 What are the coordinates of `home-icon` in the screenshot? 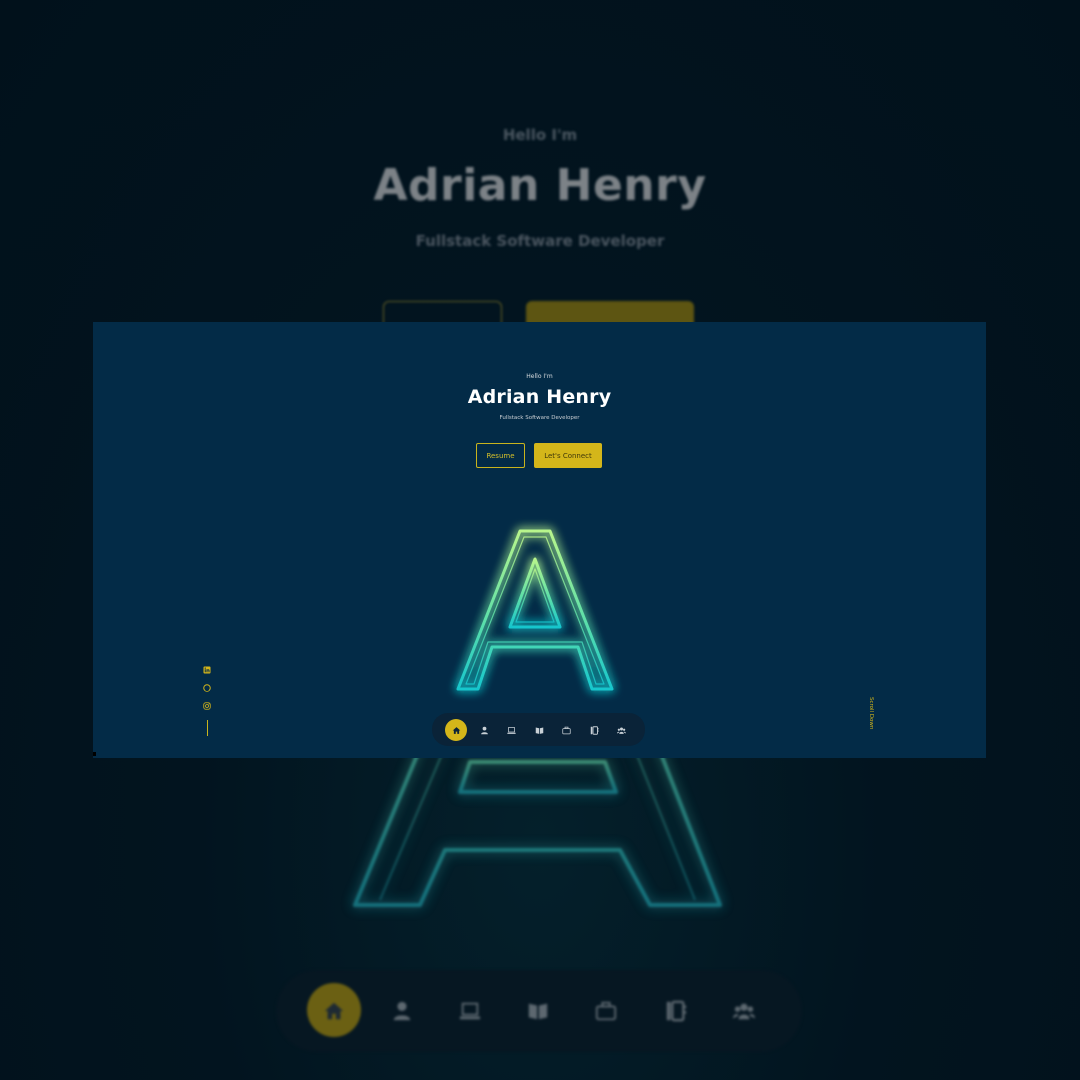 It's located at (456, 730).